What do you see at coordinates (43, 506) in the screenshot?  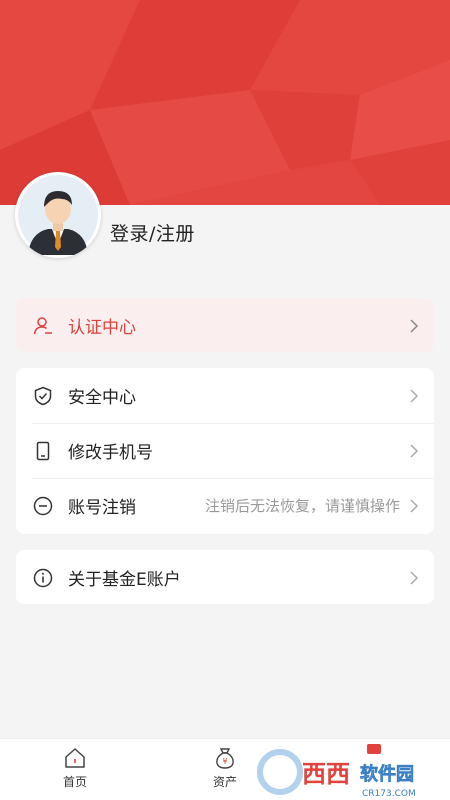 I see `minus-circle-icon` at bounding box center [43, 506].